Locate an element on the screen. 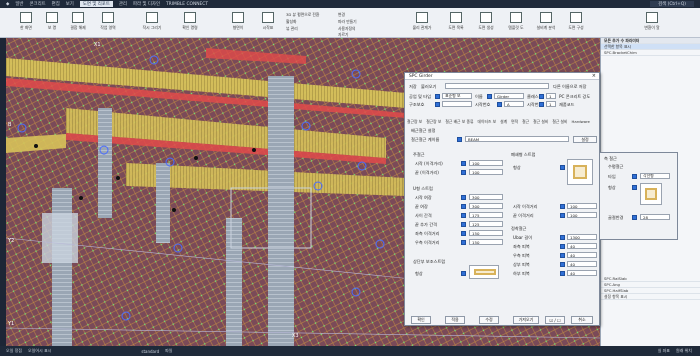  apply-button: 적용 is located at coordinates (455, 320).